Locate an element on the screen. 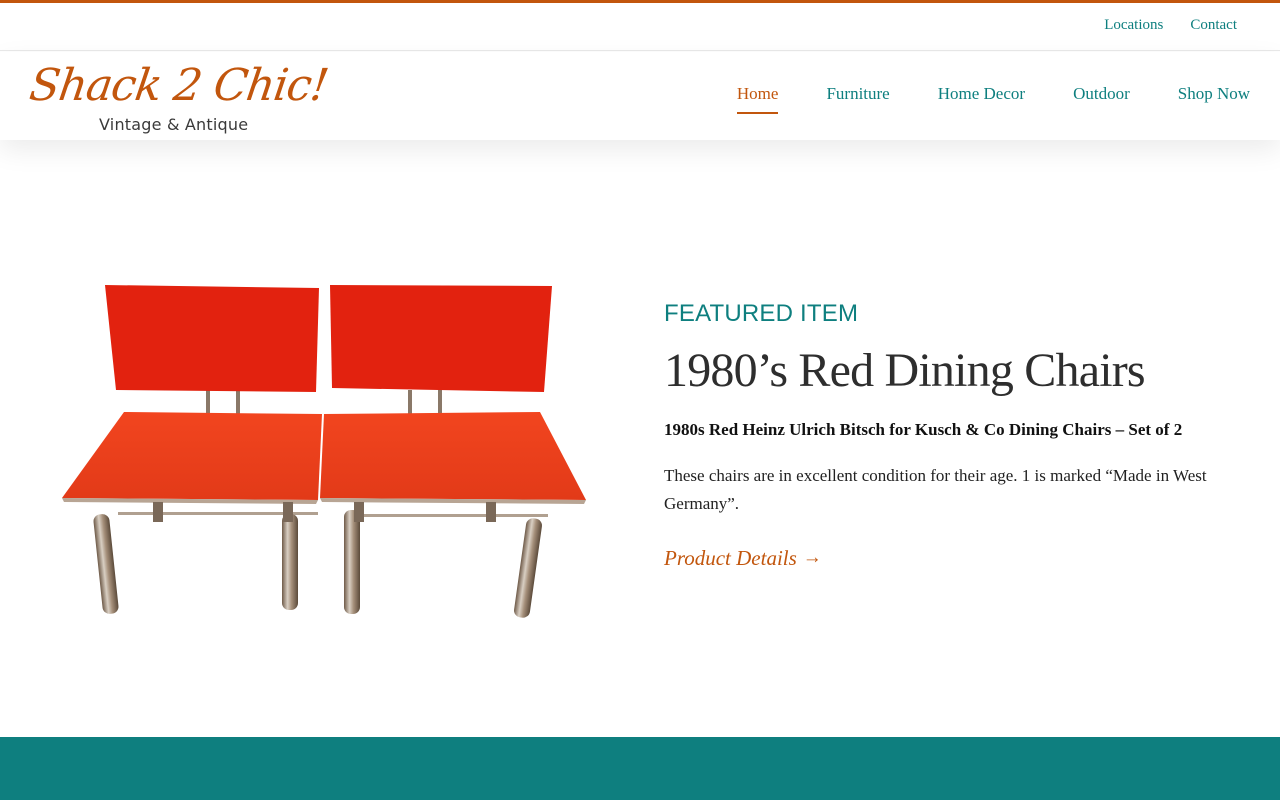 This screenshot has width=1280, height=800. contact-link: Contact is located at coordinates (1213, 25).